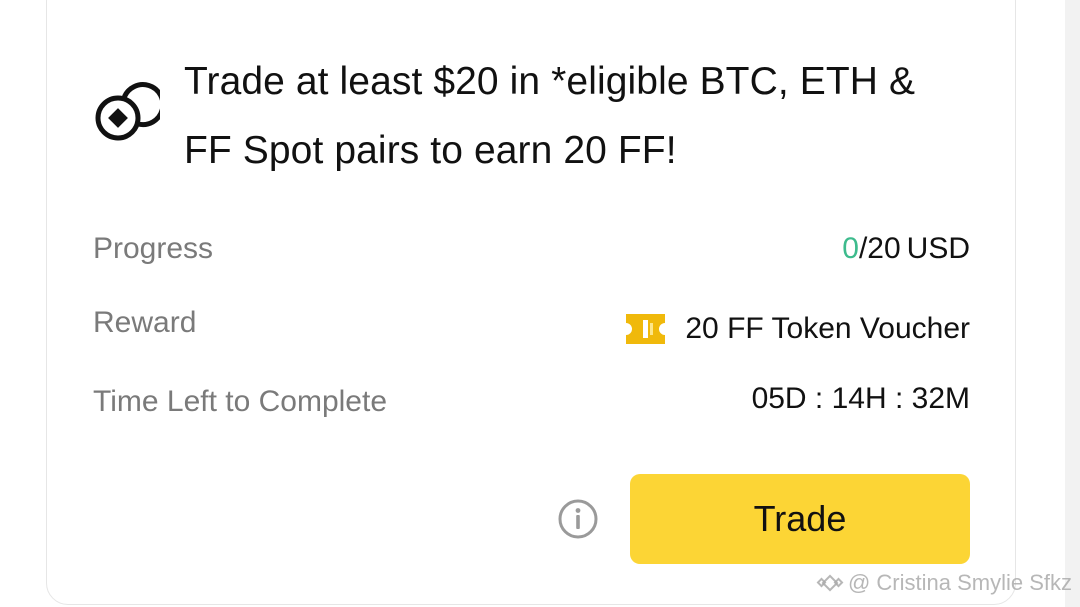 This screenshot has width=1080, height=607. What do you see at coordinates (879, 248) in the screenshot?
I see `progress-target: /20` at bounding box center [879, 248].